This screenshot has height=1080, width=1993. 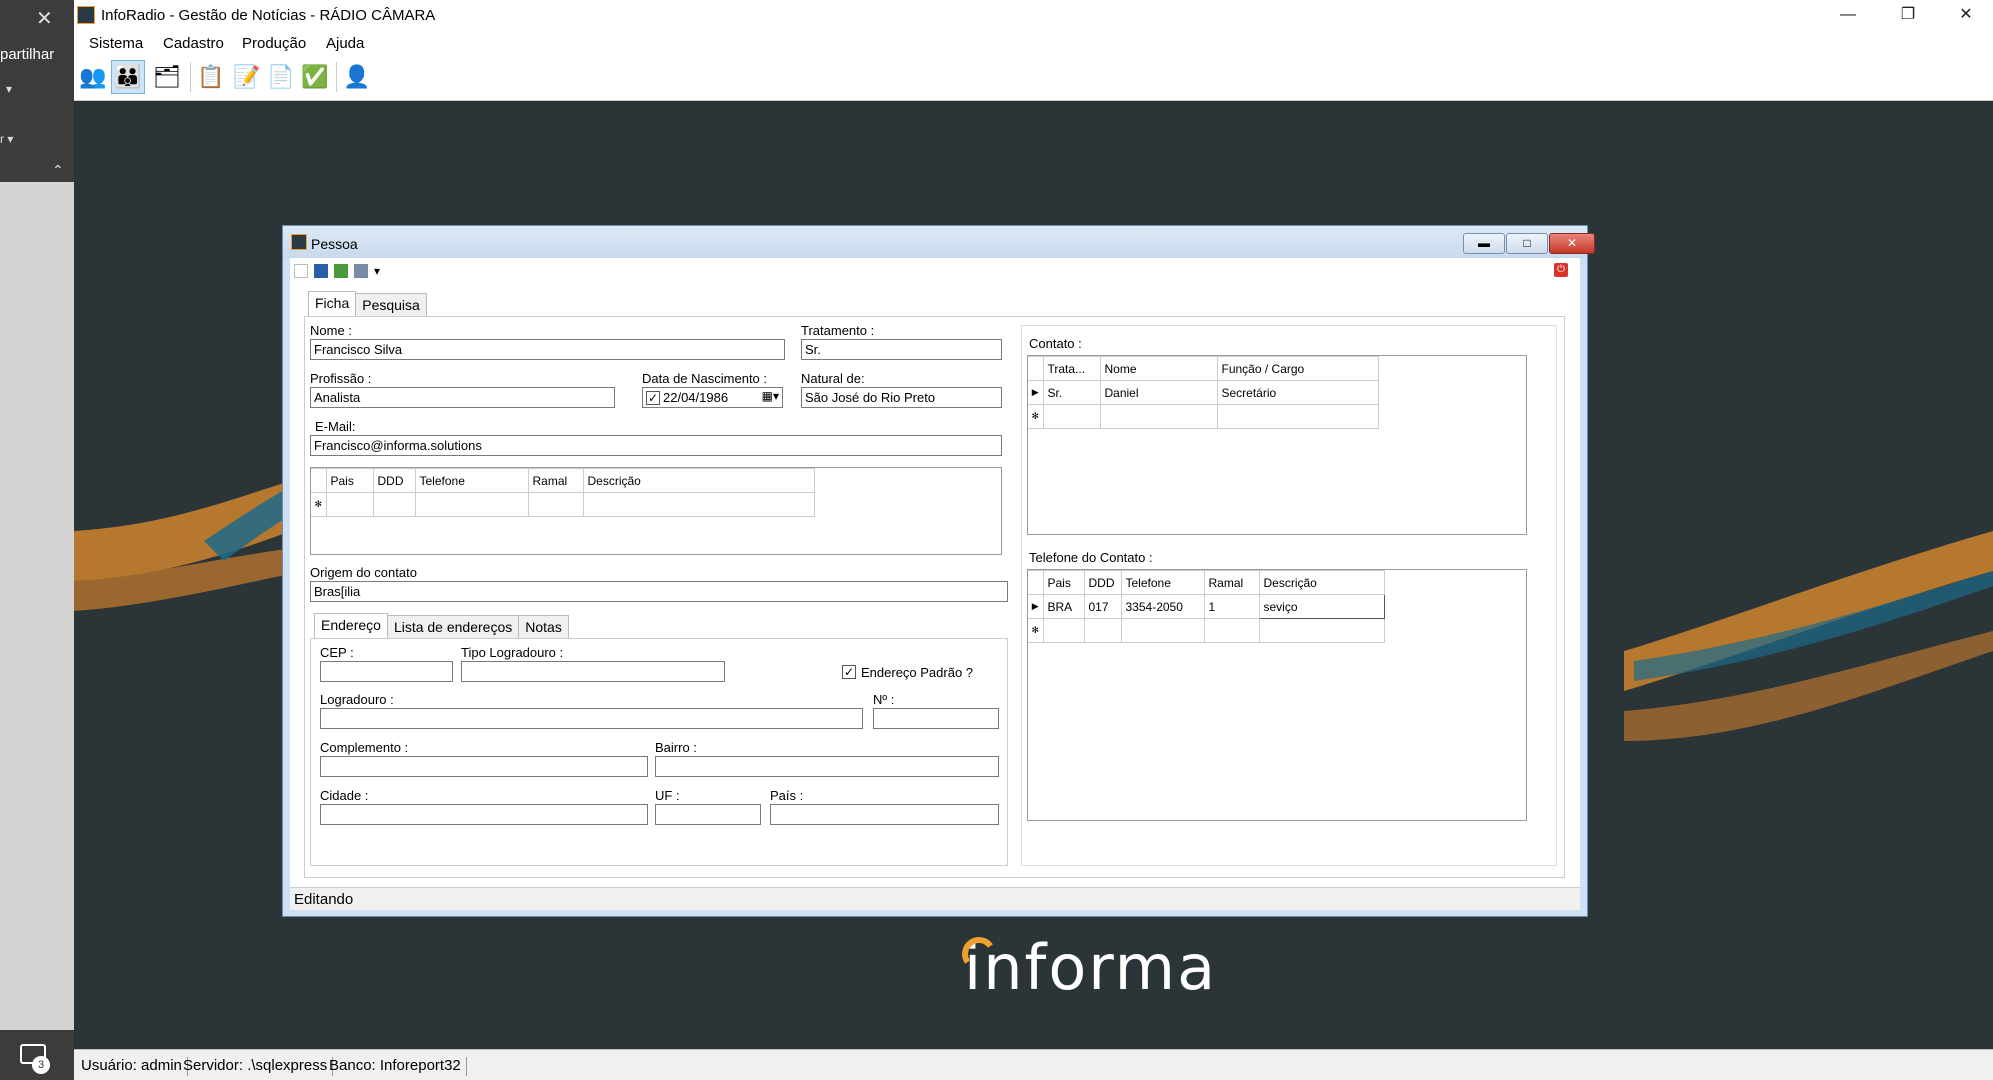 I want to click on delete-icon, so click(x=341, y=271).